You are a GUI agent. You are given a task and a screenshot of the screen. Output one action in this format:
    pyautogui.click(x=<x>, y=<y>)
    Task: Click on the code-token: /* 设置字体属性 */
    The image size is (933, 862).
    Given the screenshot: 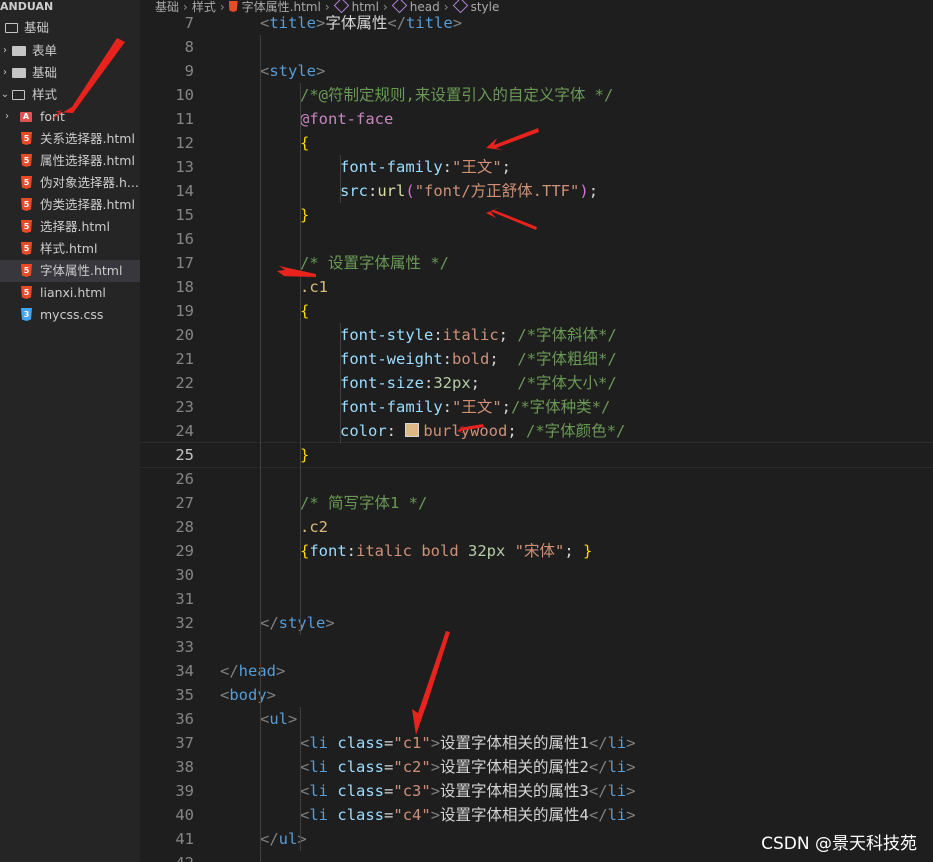 What is the action you would take?
    pyautogui.click(x=374, y=263)
    